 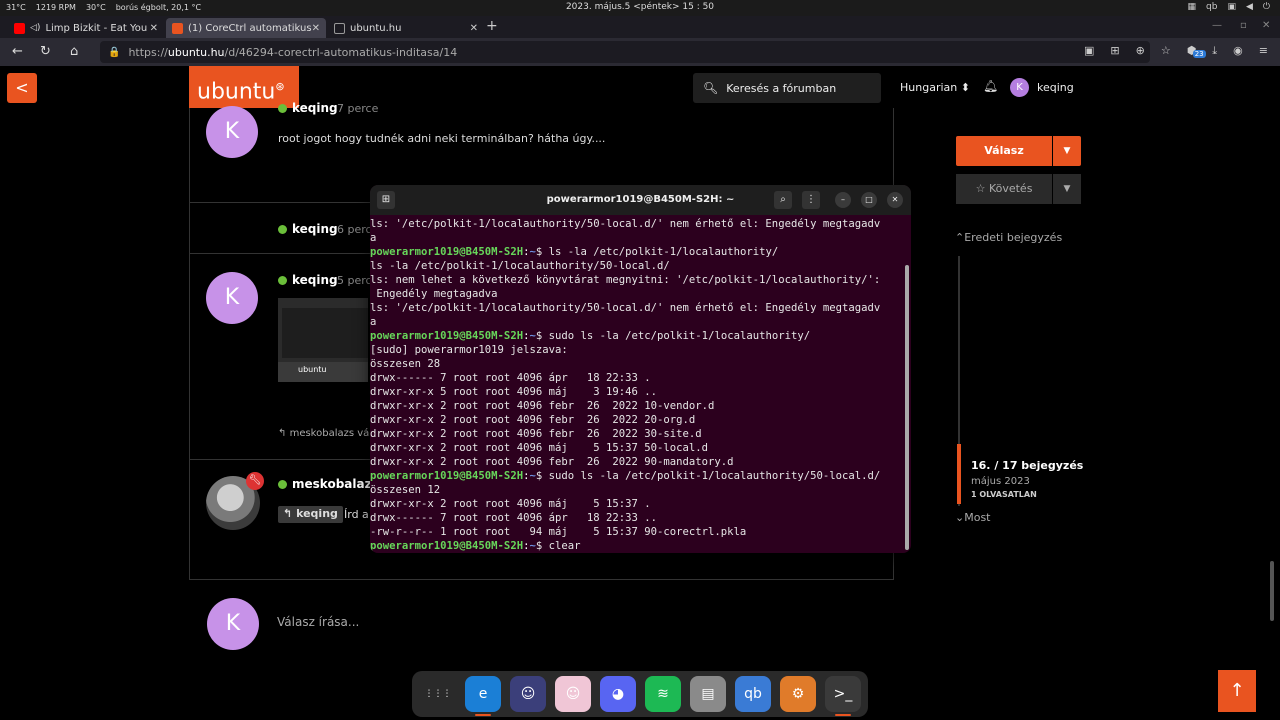 What do you see at coordinates (990, 86) in the screenshot?
I see `notifications-bell-icon: 🔔︎` at bounding box center [990, 86].